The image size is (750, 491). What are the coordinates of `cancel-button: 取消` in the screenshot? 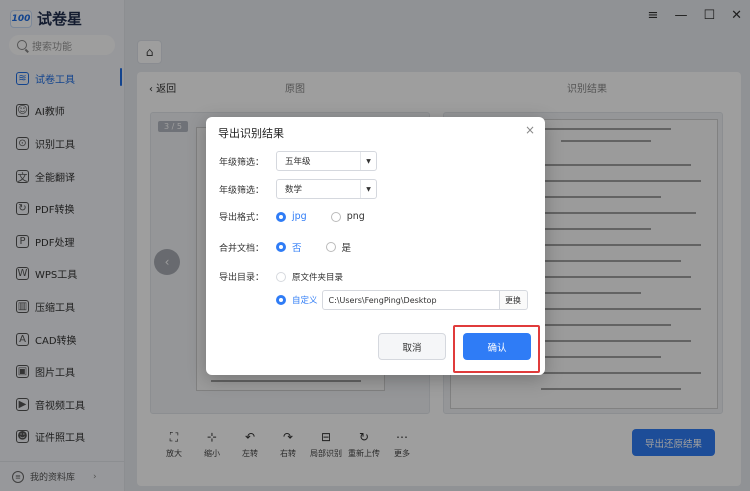 It's located at (412, 346).